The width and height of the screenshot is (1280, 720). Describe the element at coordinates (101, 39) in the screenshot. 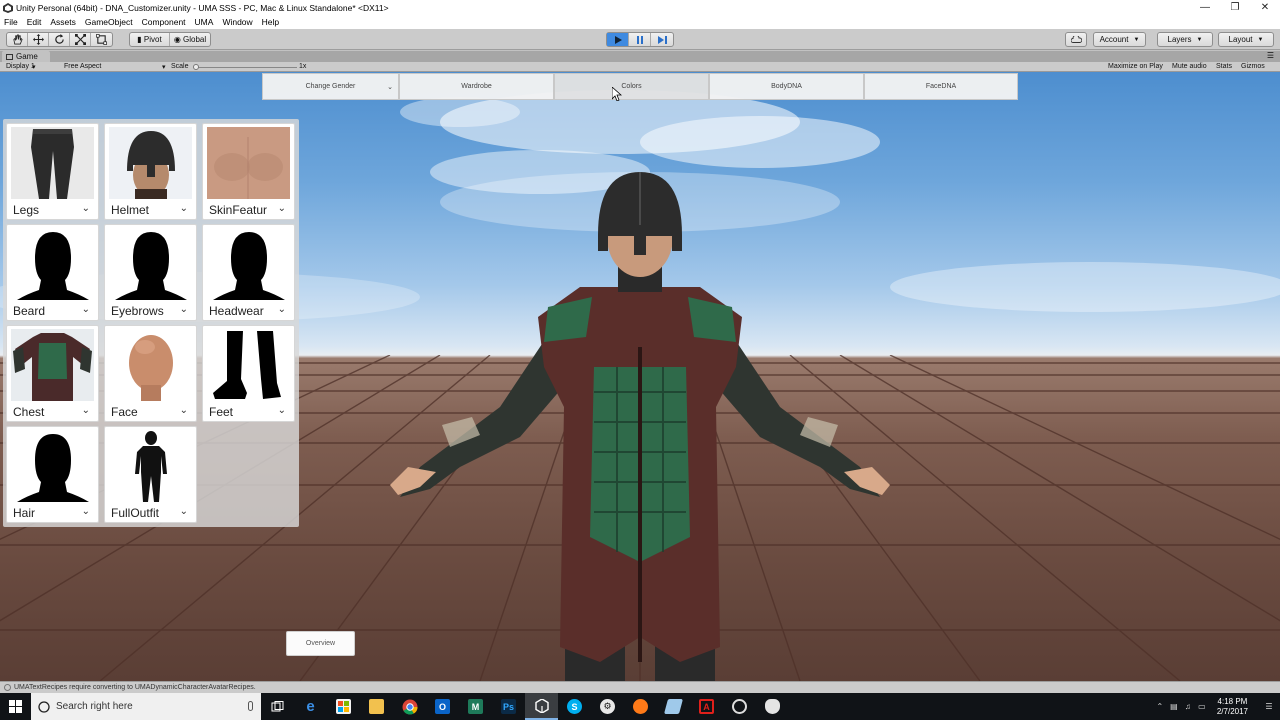

I see `rect-tool-icon` at that location.